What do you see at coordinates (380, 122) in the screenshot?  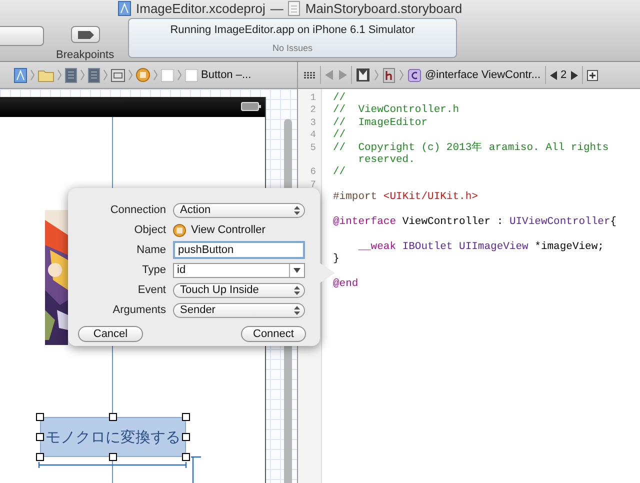 I see `code-token: // ImageEditor` at bounding box center [380, 122].